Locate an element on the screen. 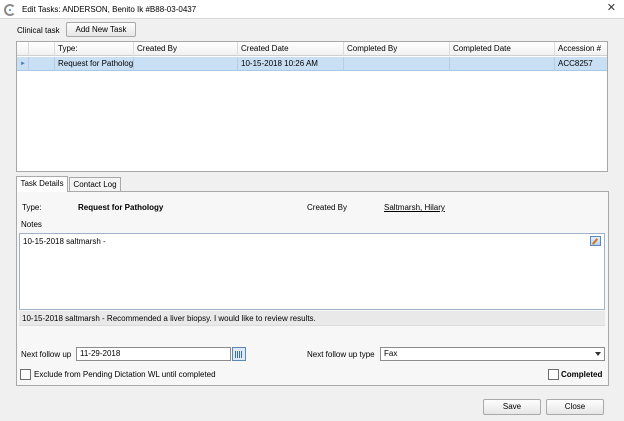 This screenshot has height=421, width=624. clinical-task-label: Clinical task is located at coordinates (38, 30).